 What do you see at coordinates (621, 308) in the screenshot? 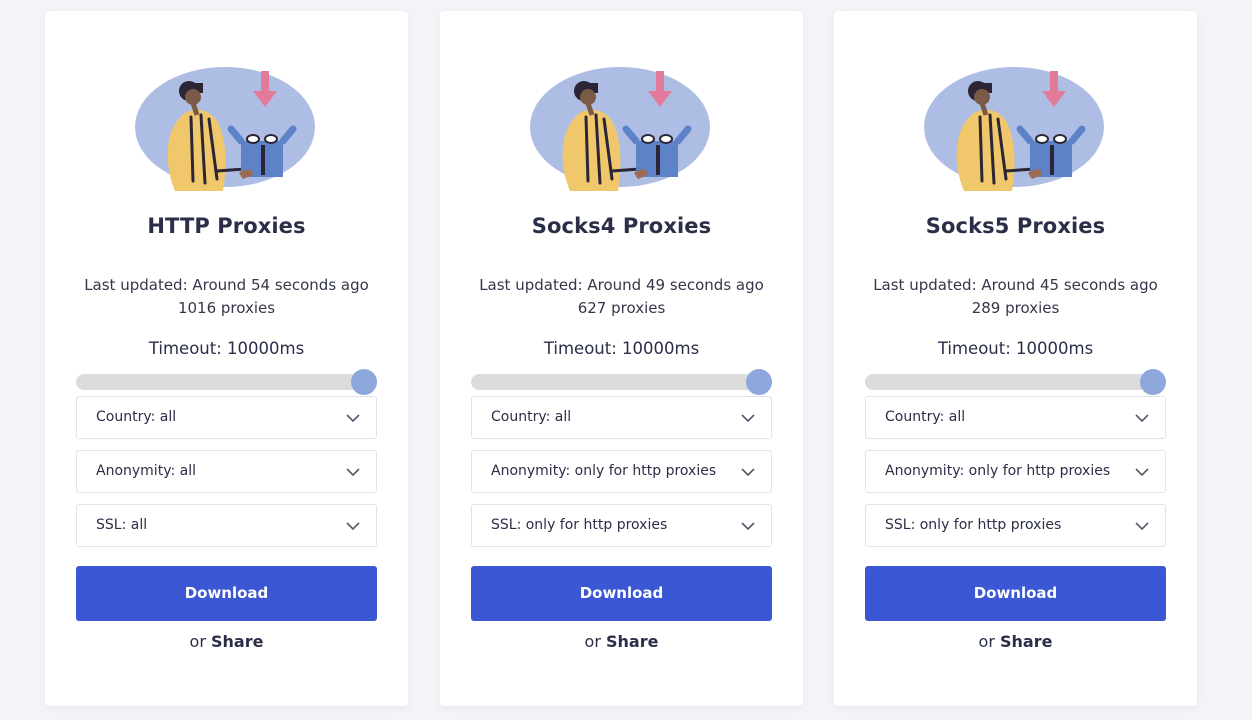
I see `proxy-count: 627 proxies` at bounding box center [621, 308].